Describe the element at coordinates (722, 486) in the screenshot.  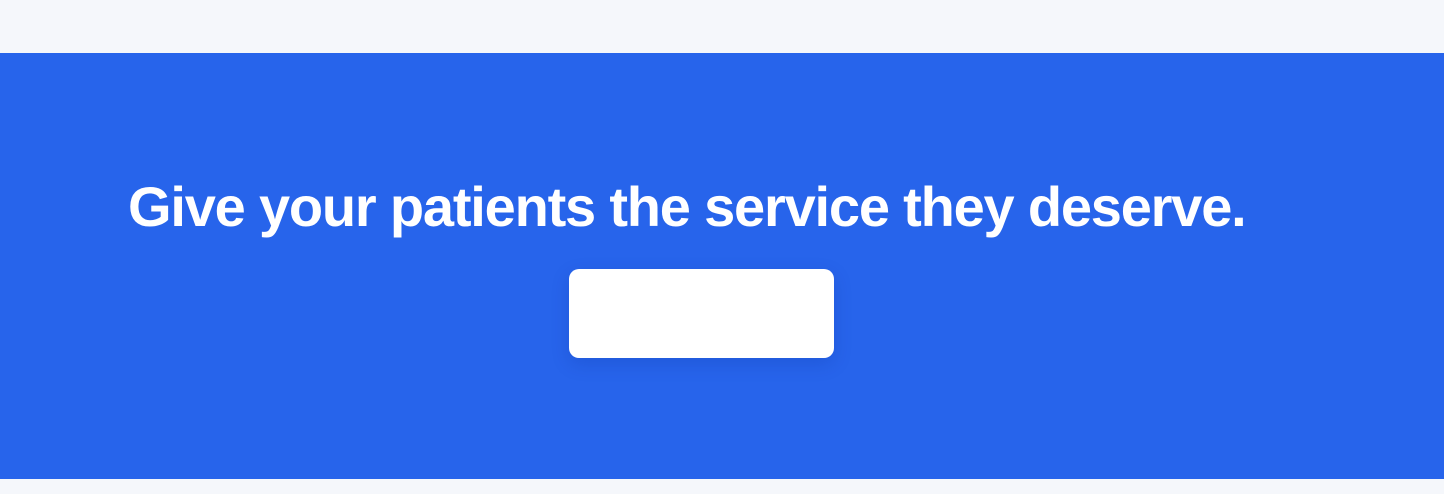
I see `bottom-page-strip` at that location.